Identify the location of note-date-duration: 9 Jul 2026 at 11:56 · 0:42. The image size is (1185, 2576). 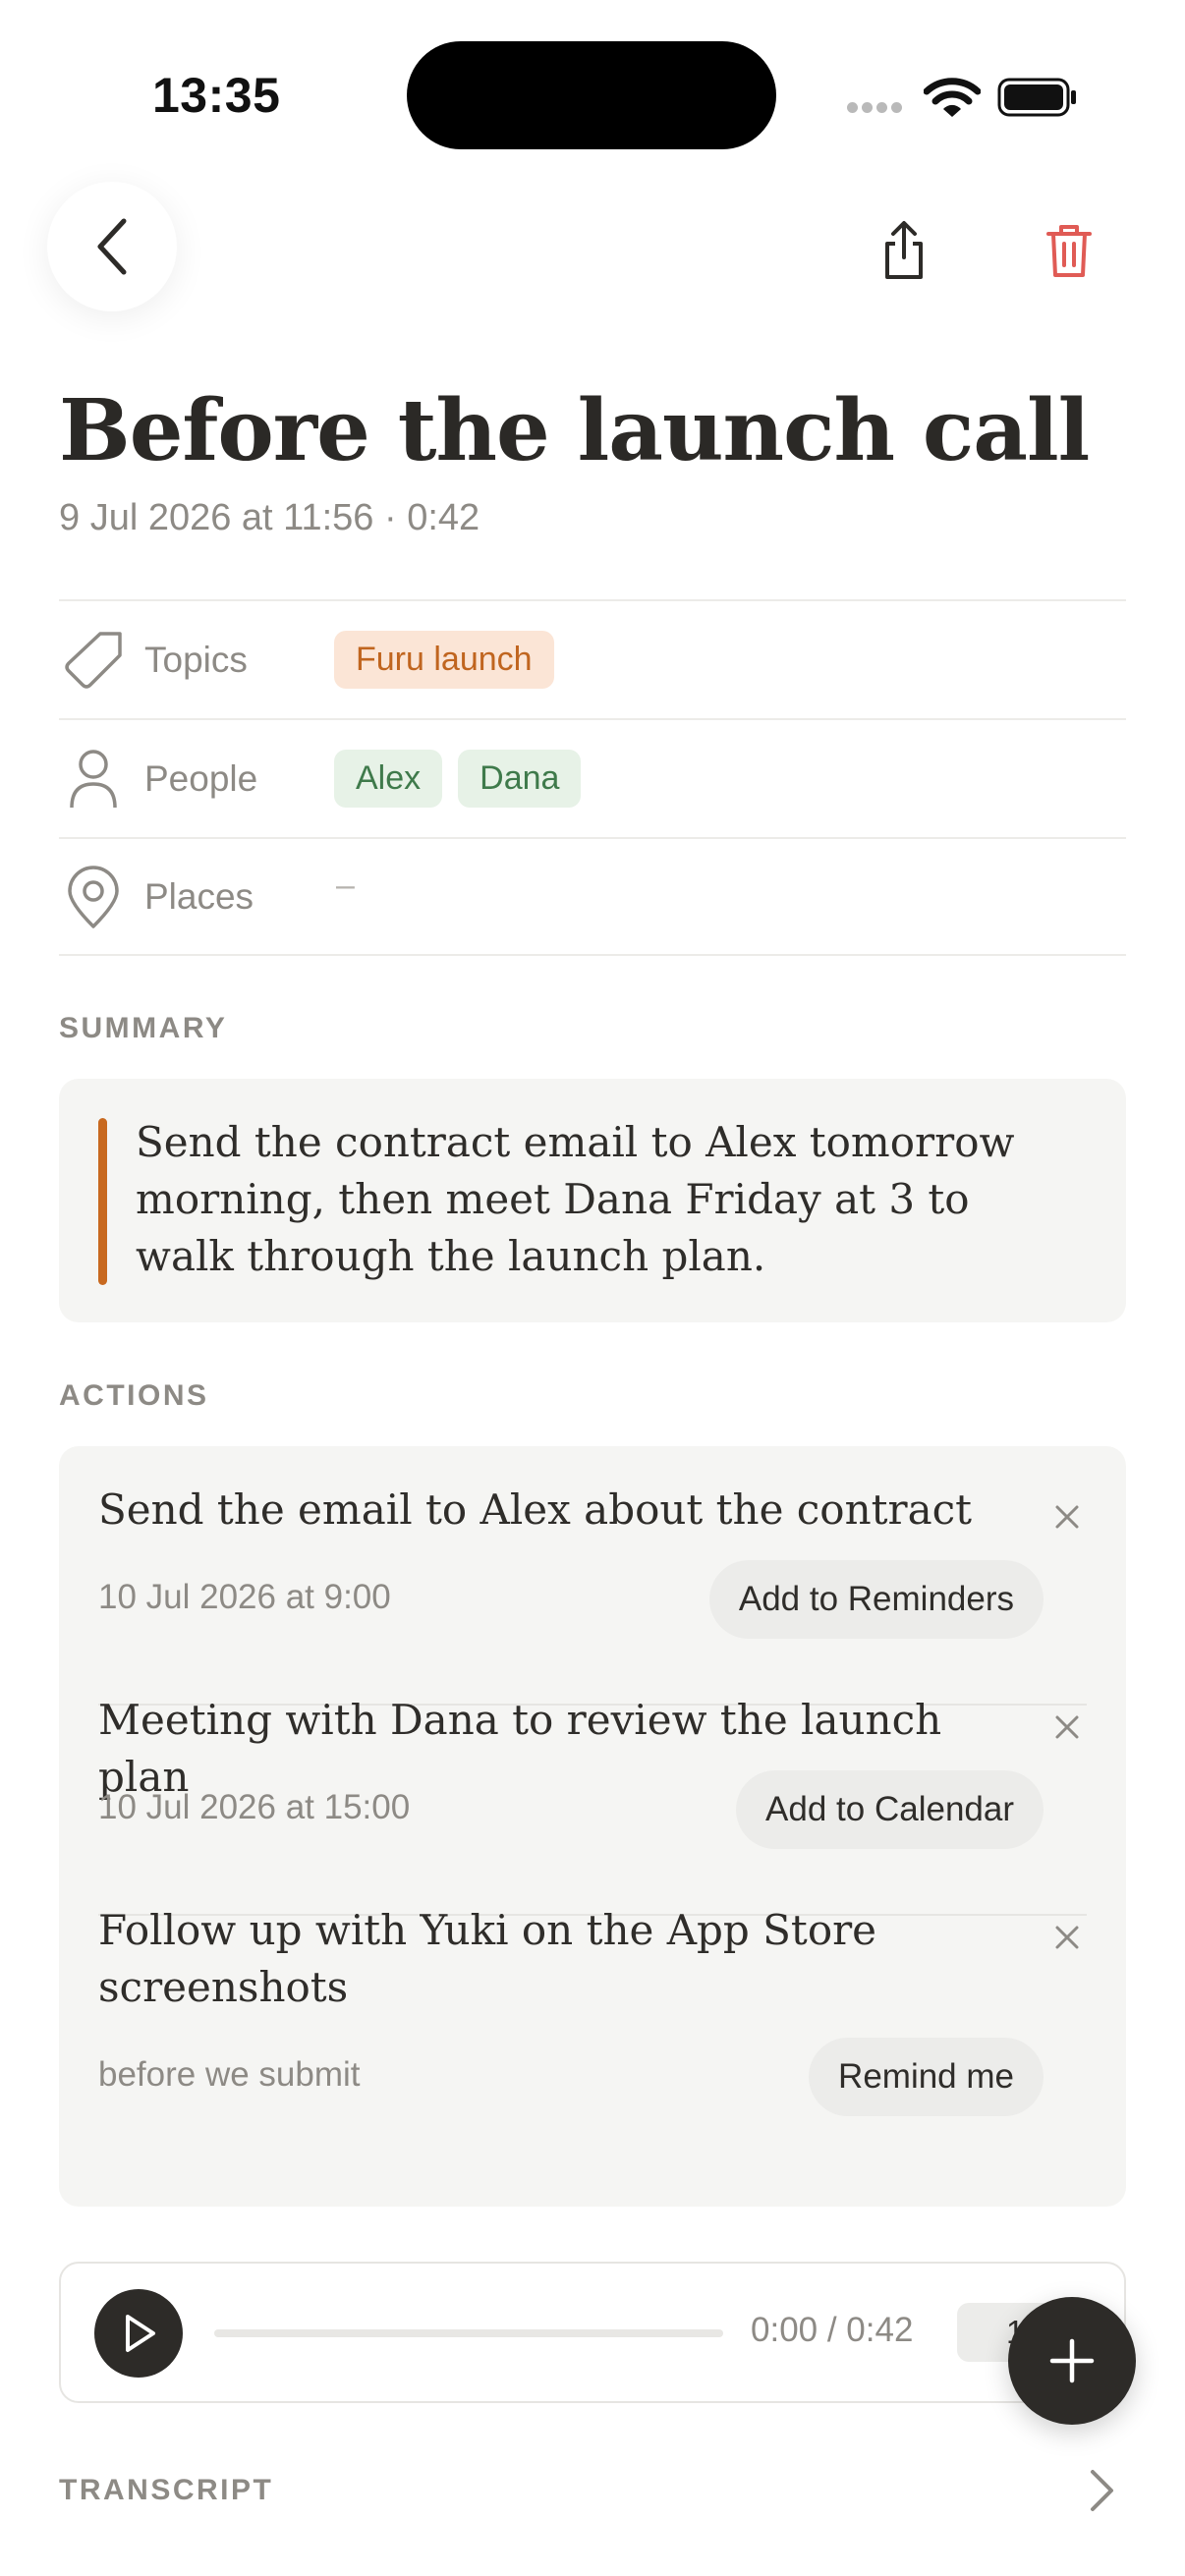
(269, 517).